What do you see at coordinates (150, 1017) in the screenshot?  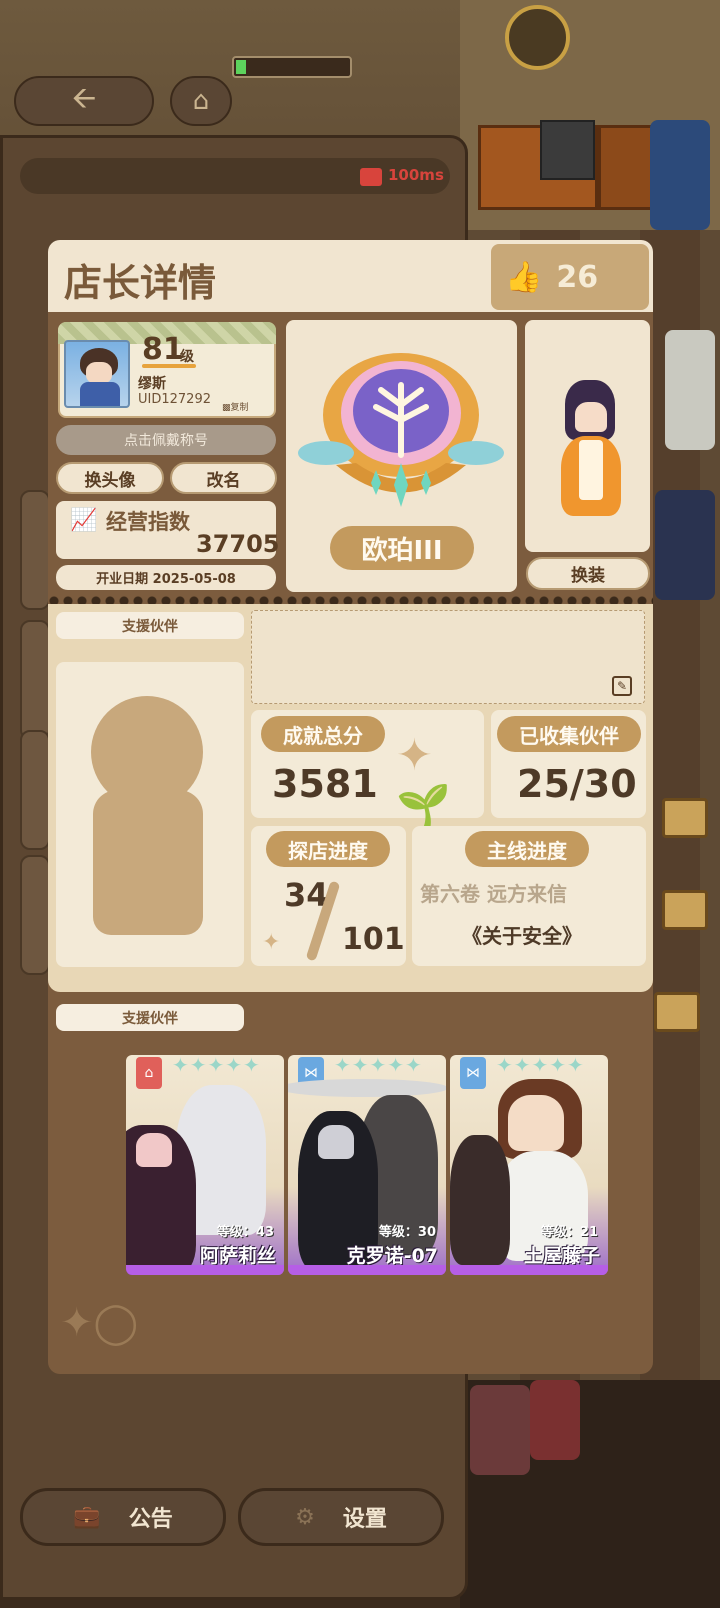 I see `support-team-header: 支援伙伴` at bounding box center [150, 1017].